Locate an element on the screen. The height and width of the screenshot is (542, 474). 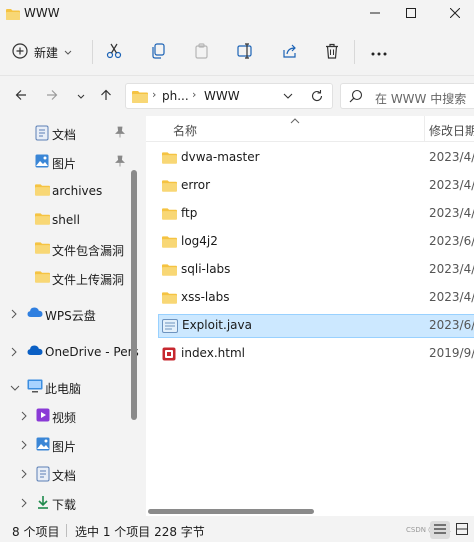
copy-icon is located at coordinates (158, 52).